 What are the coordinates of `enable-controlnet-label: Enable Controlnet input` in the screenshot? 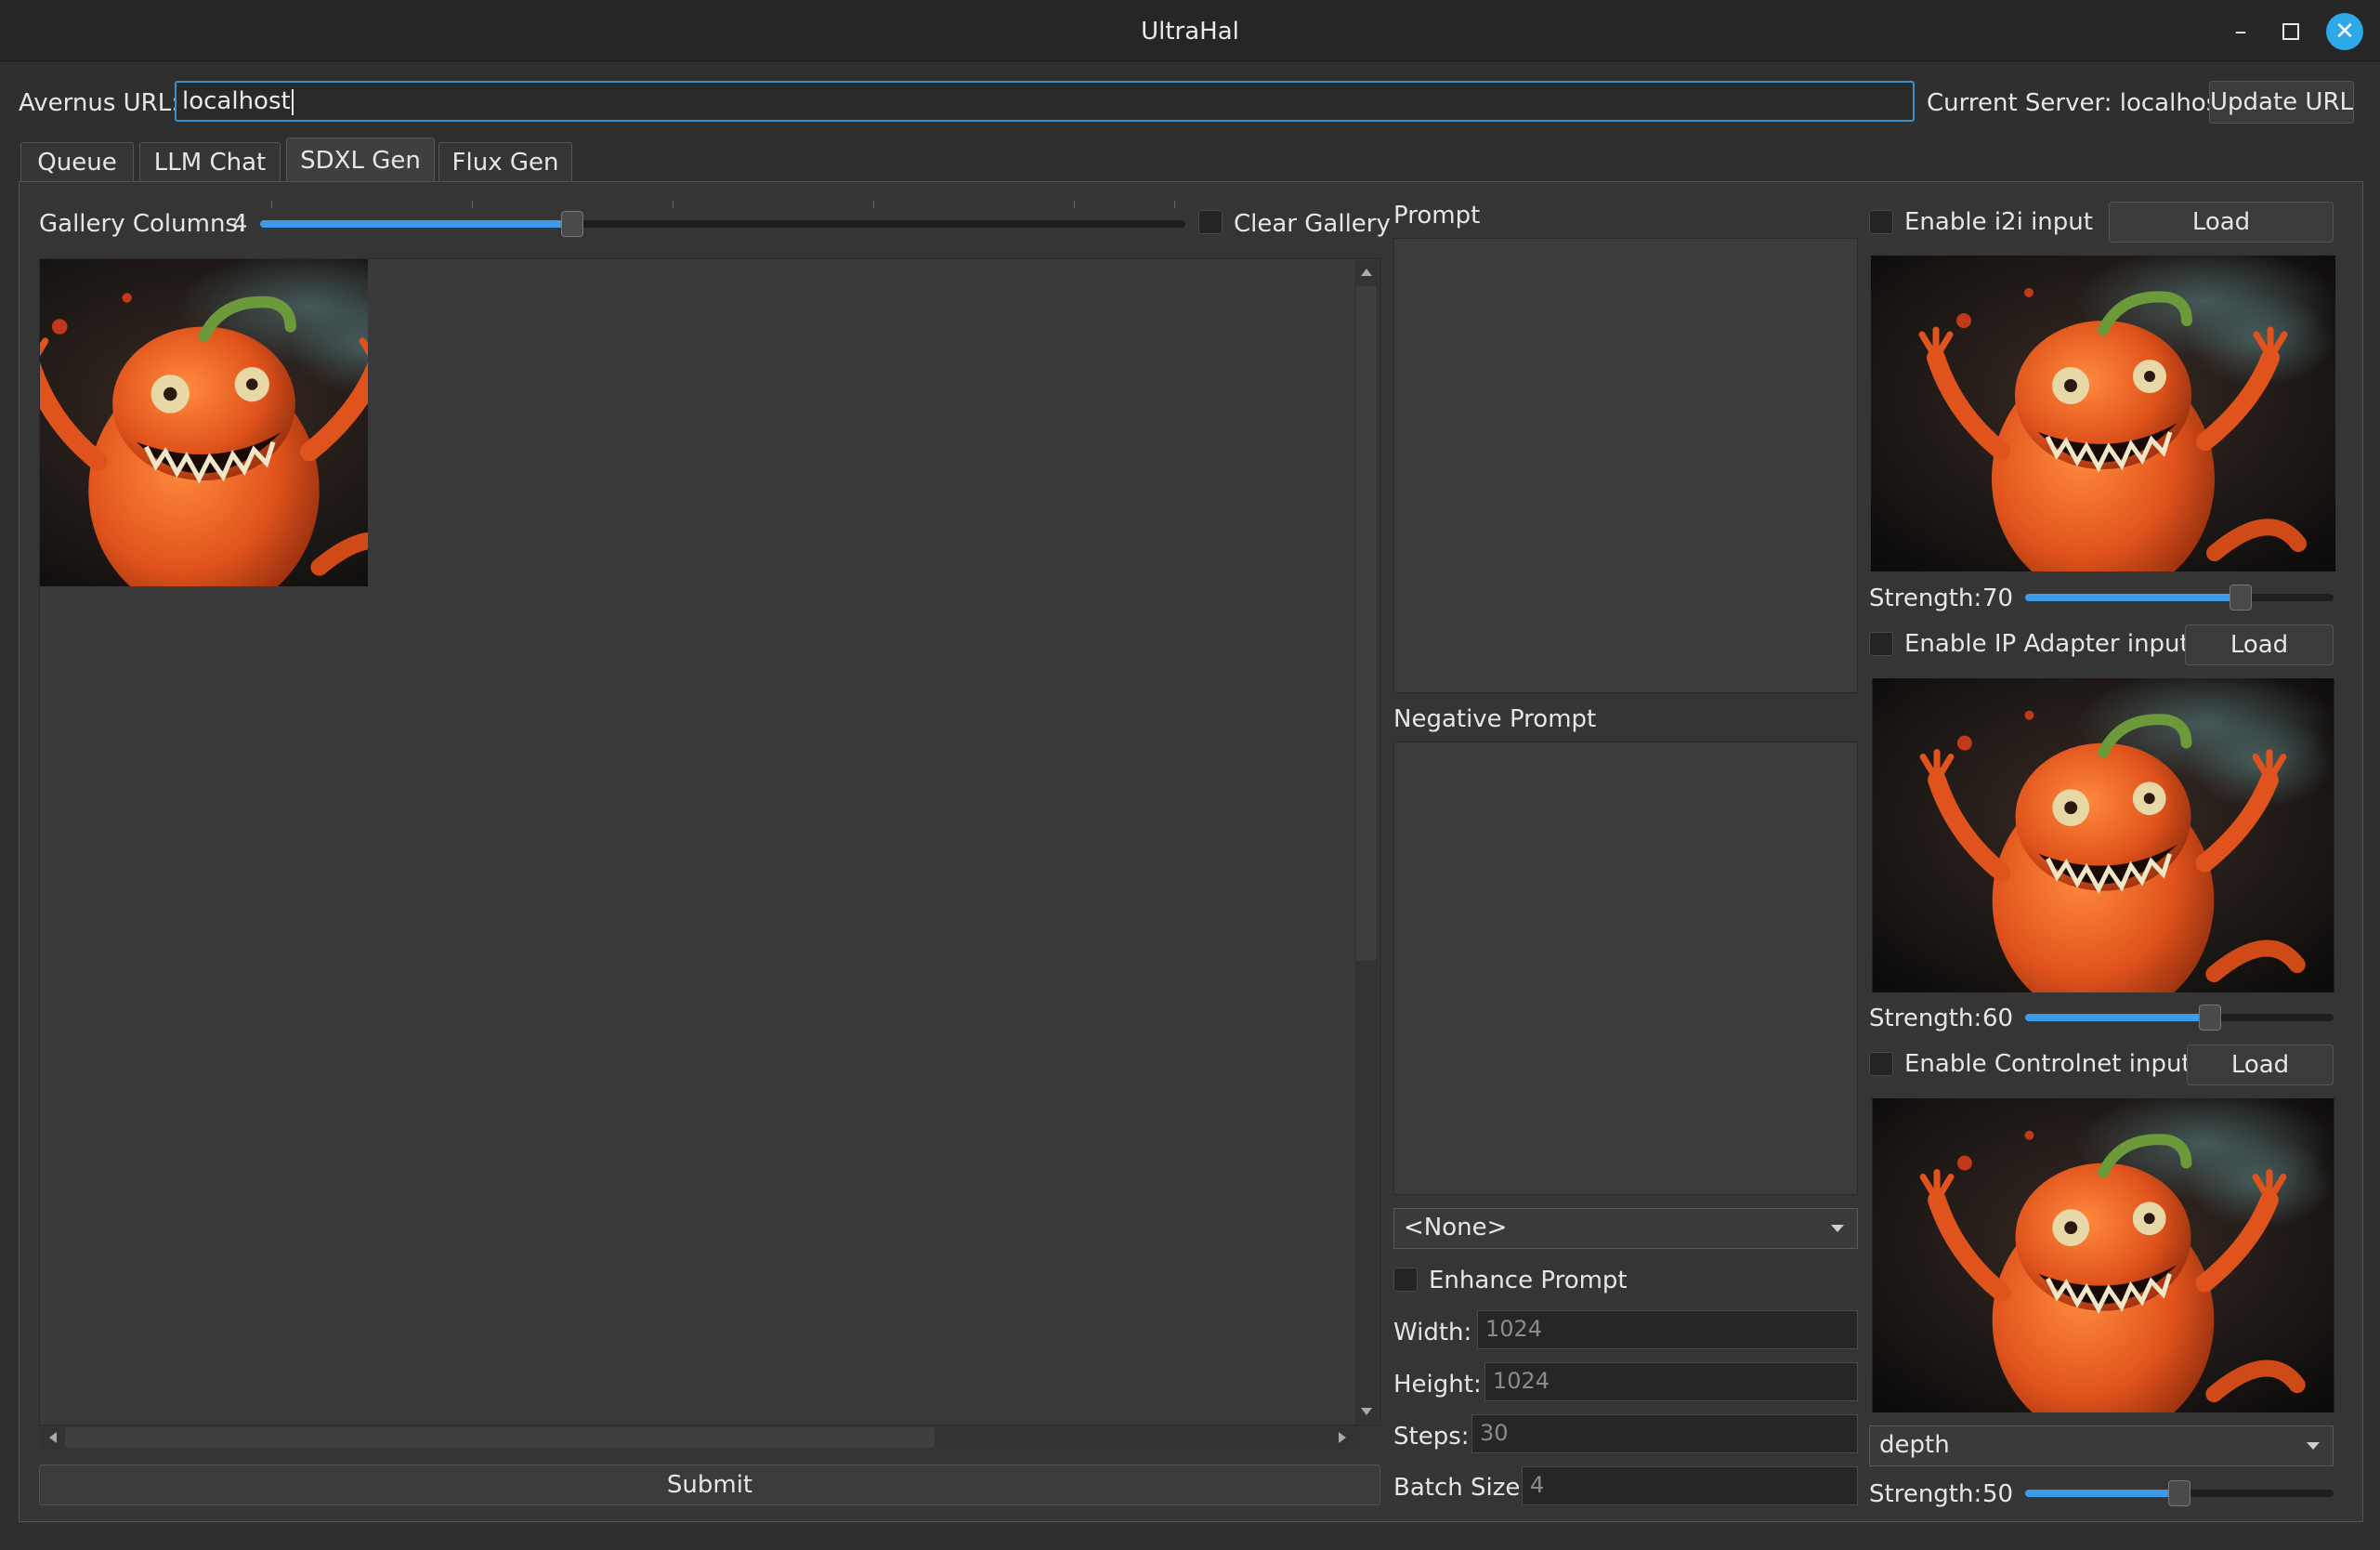 It's located at (2047, 1064).